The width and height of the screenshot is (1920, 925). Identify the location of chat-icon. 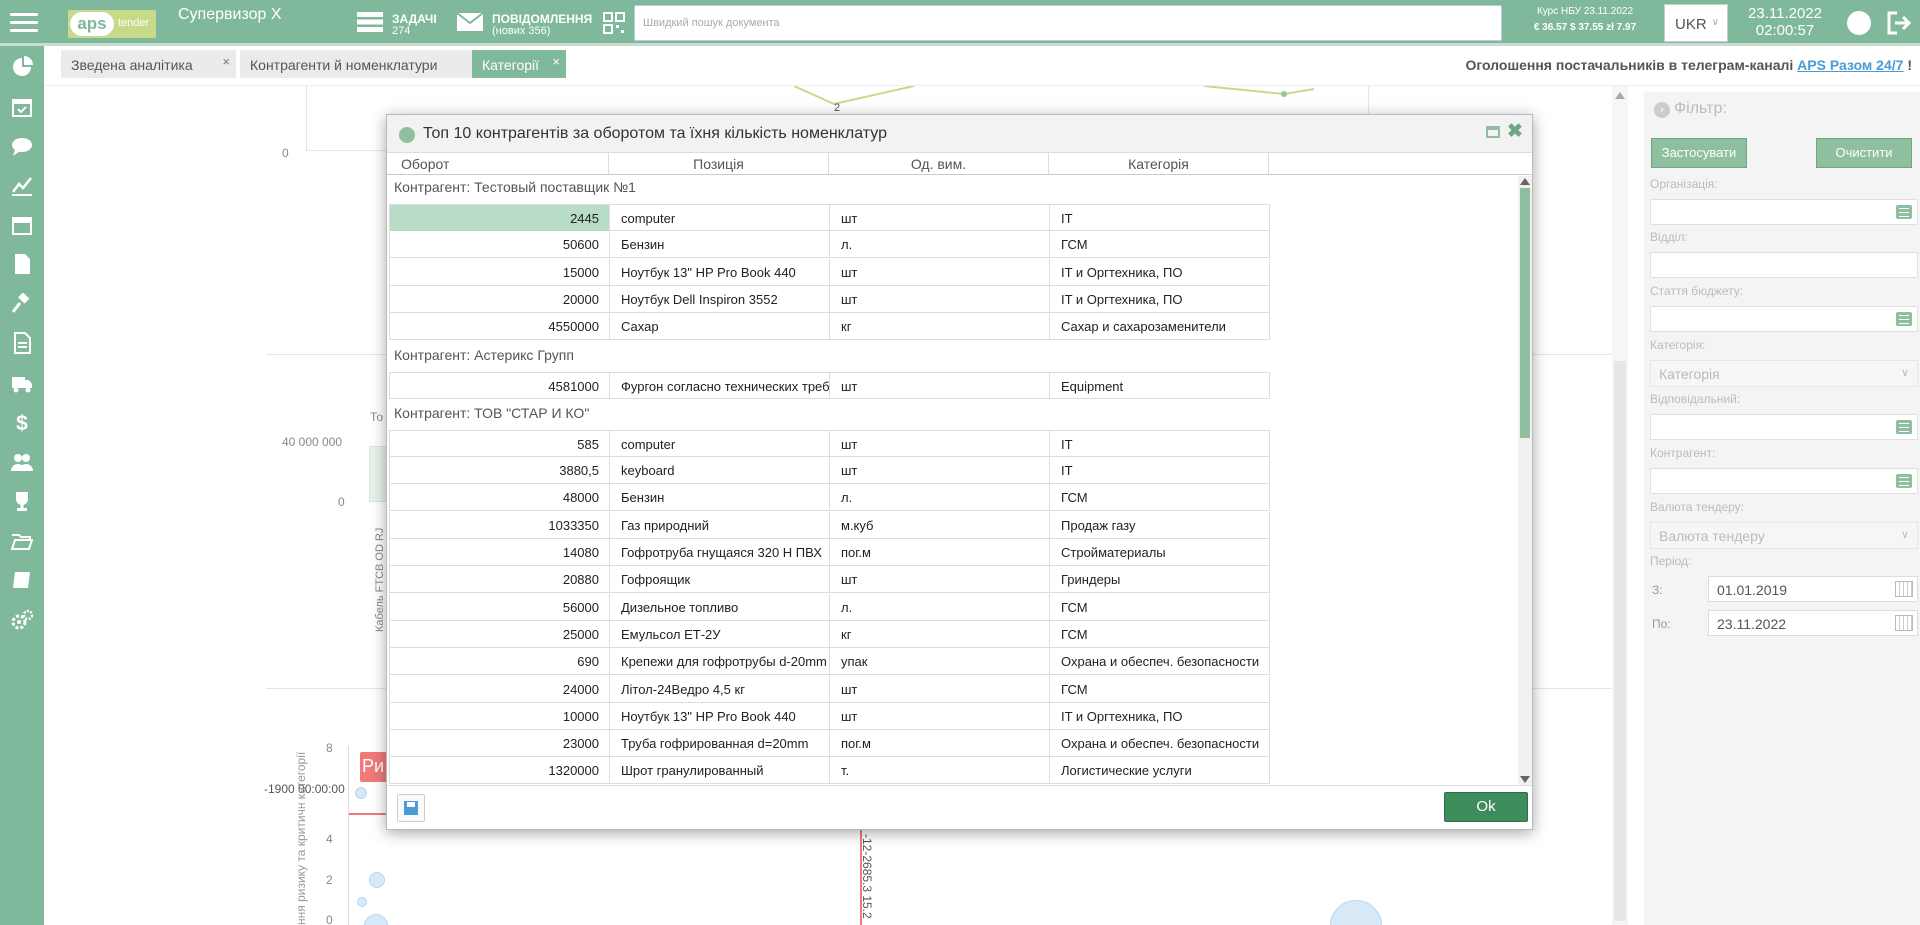
(22, 146).